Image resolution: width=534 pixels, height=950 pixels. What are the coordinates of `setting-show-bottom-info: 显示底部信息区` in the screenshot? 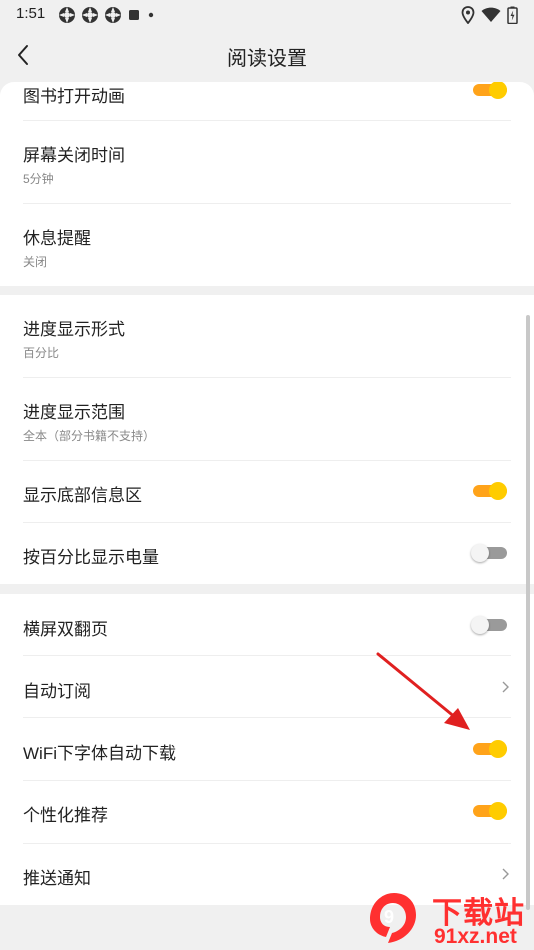 It's located at (267, 491).